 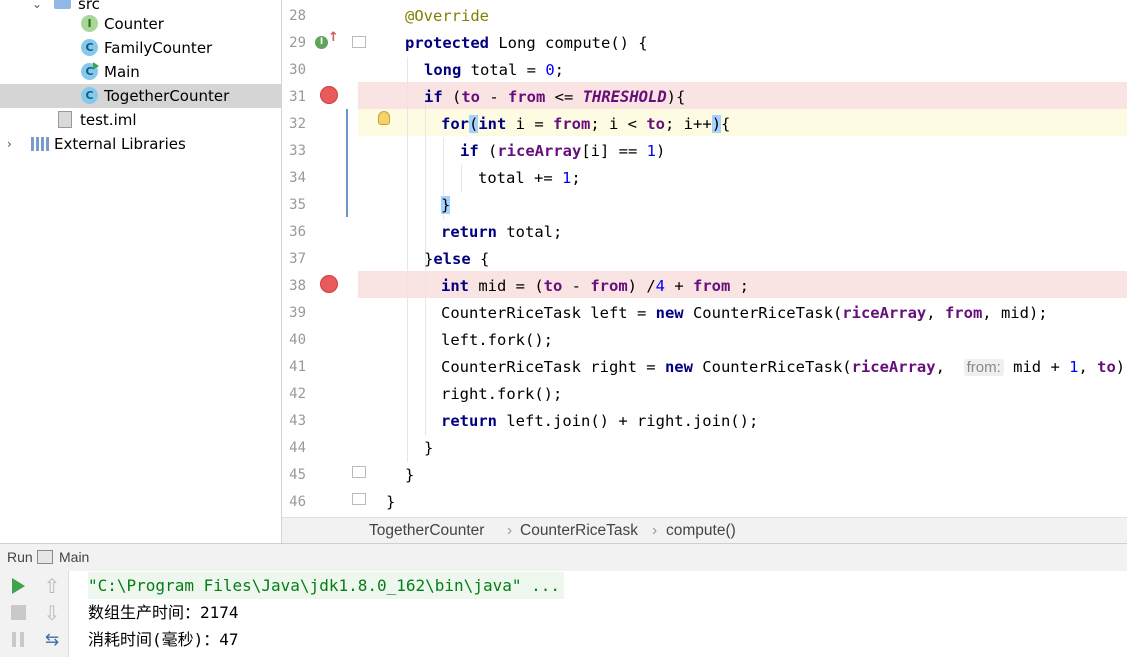 What do you see at coordinates (494, 70) in the screenshot?
I see `code-line: long total = 0;` at bounding box center [494, 70].